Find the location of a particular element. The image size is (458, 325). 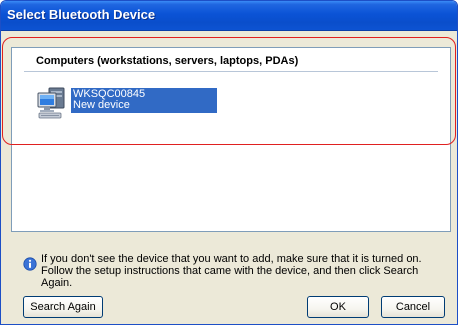

window-title: Select Bluetooth Device is located at coordinates (81, 14).